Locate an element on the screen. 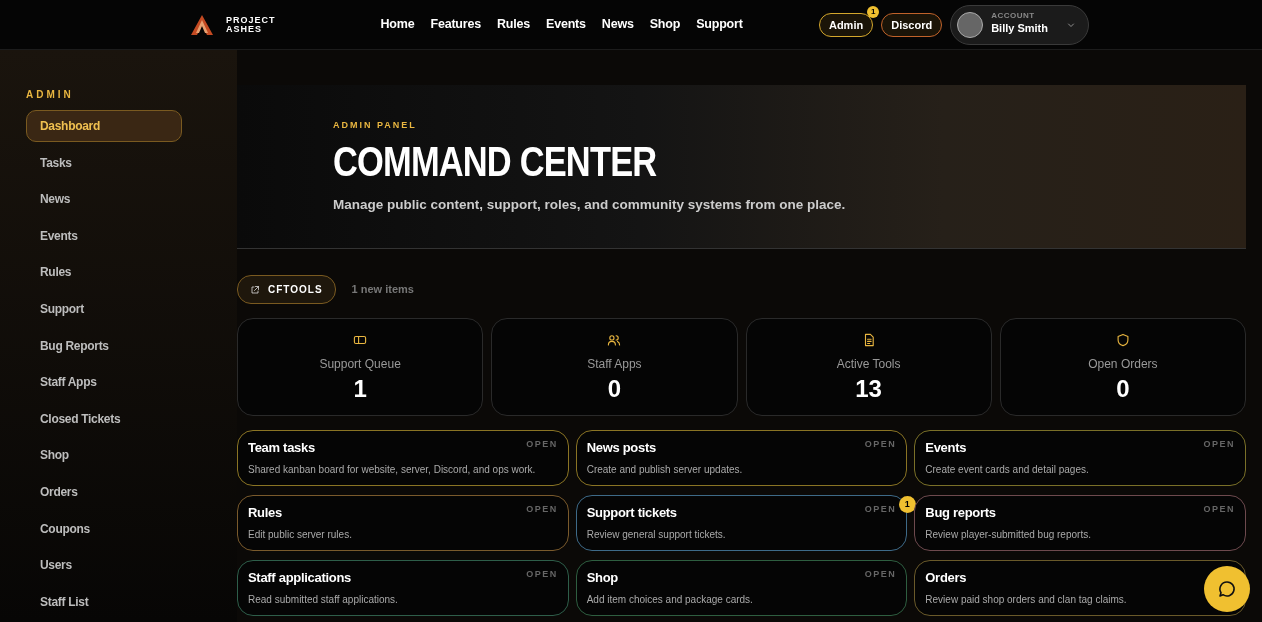 This screenshot has width=1262, height=622. tool-title: Orders is located at coordinates (946, 578).